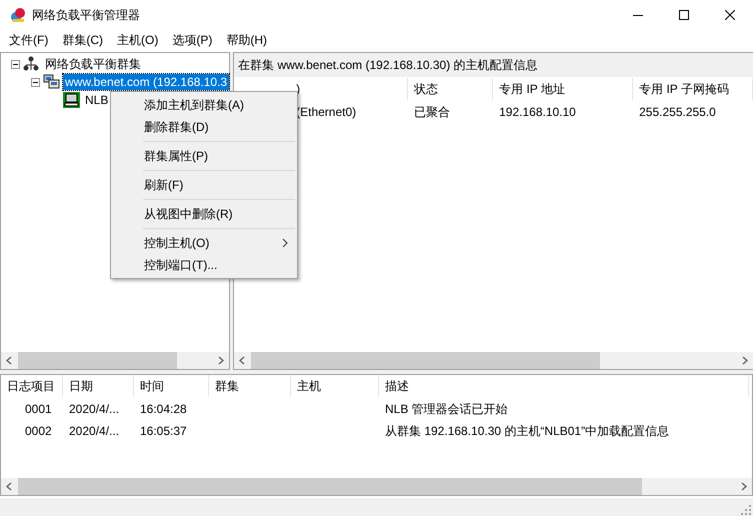  I want to click on column-header: 时间, so click(171, 386).